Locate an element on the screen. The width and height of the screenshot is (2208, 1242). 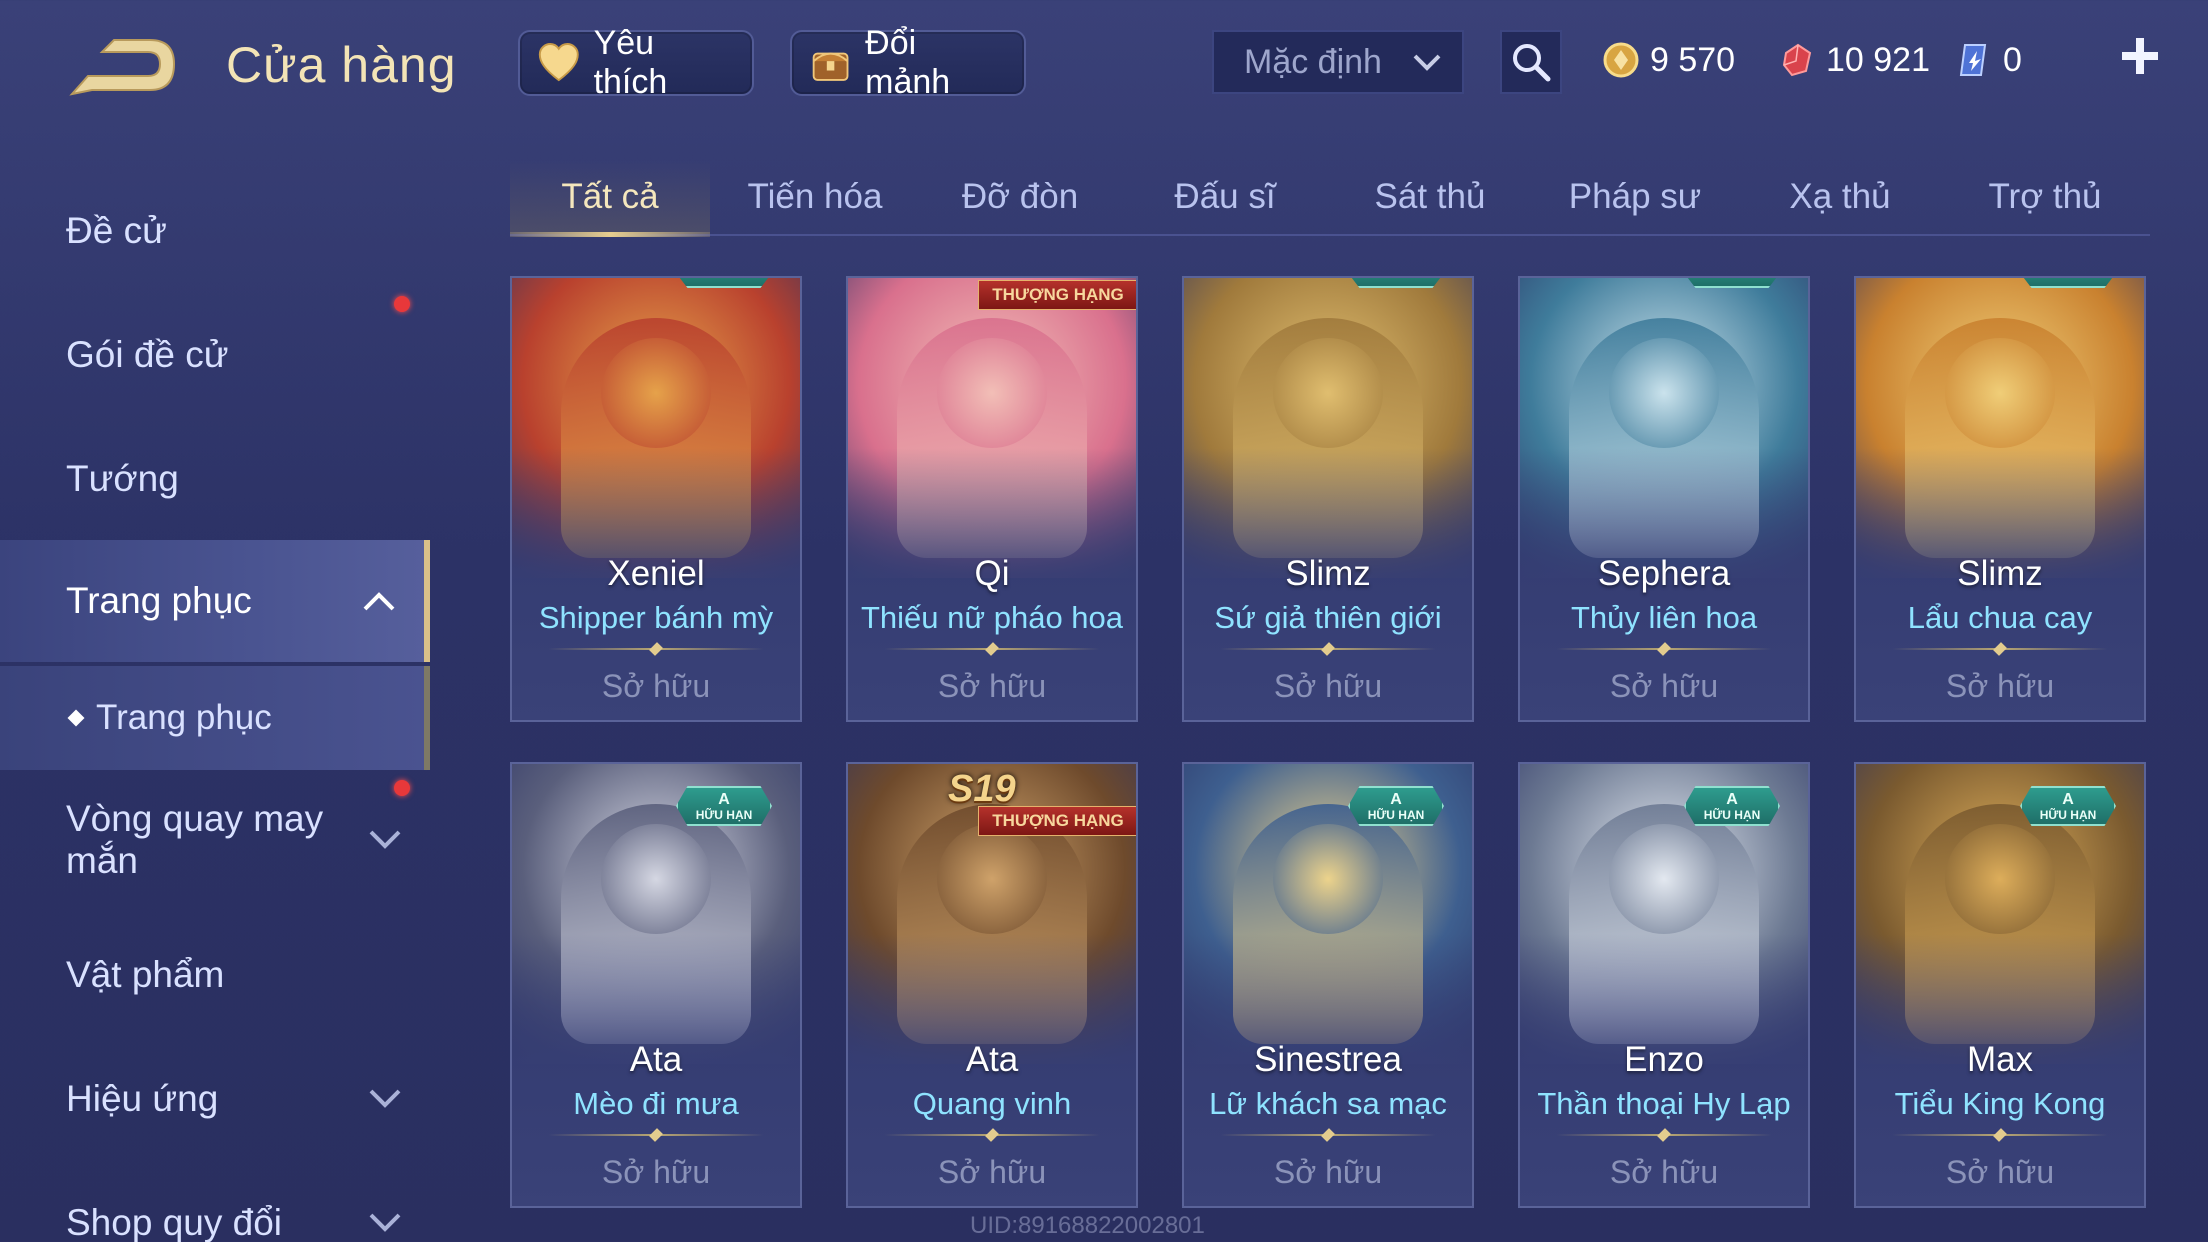
ruby-balance: 10 921 is located at coordinates (1854, 60).